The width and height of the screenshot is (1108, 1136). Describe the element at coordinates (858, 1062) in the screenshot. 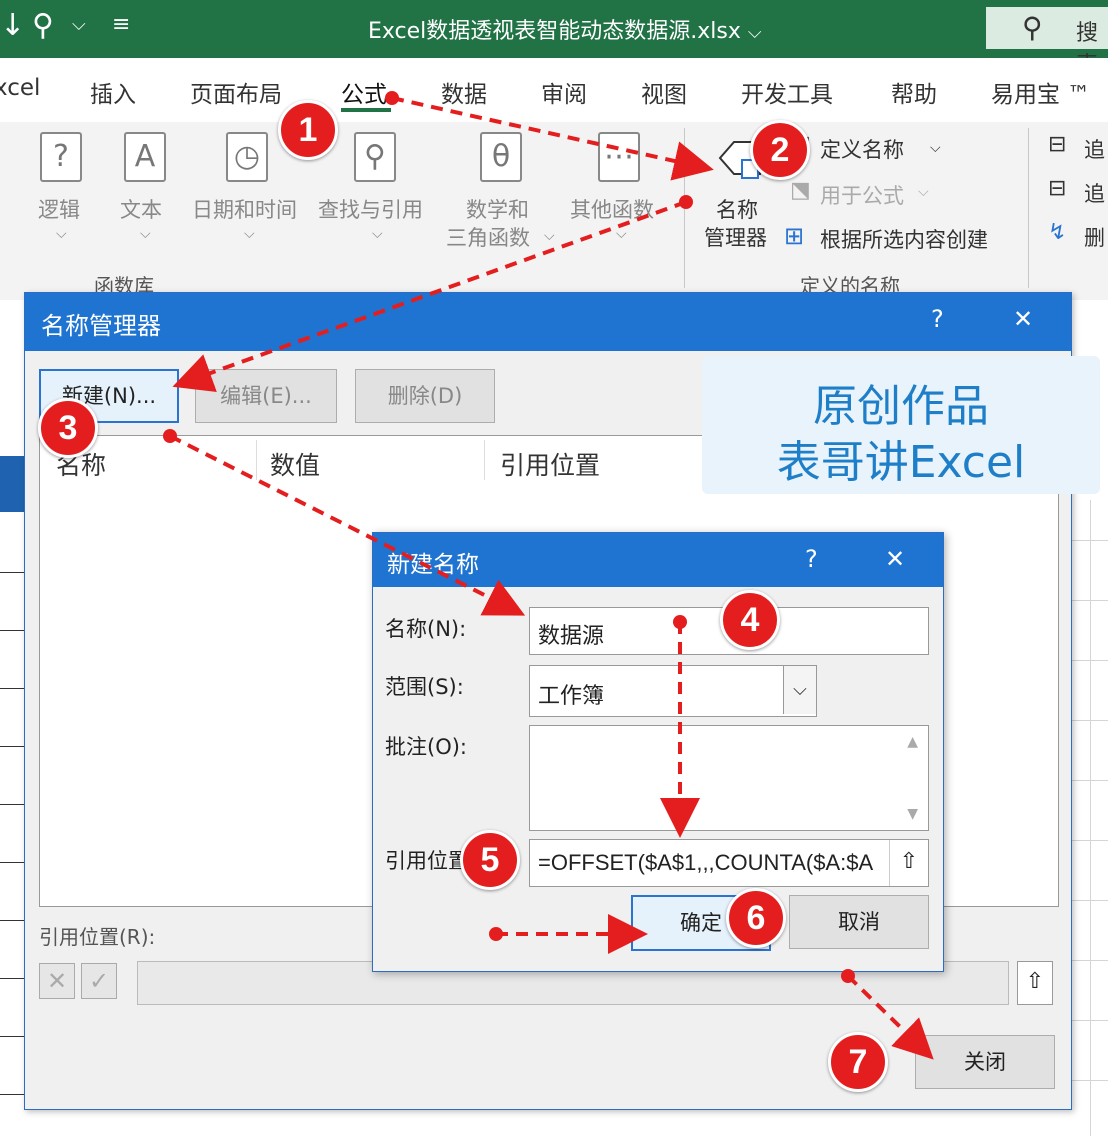

I see `step-marker-7: 7` at that location.